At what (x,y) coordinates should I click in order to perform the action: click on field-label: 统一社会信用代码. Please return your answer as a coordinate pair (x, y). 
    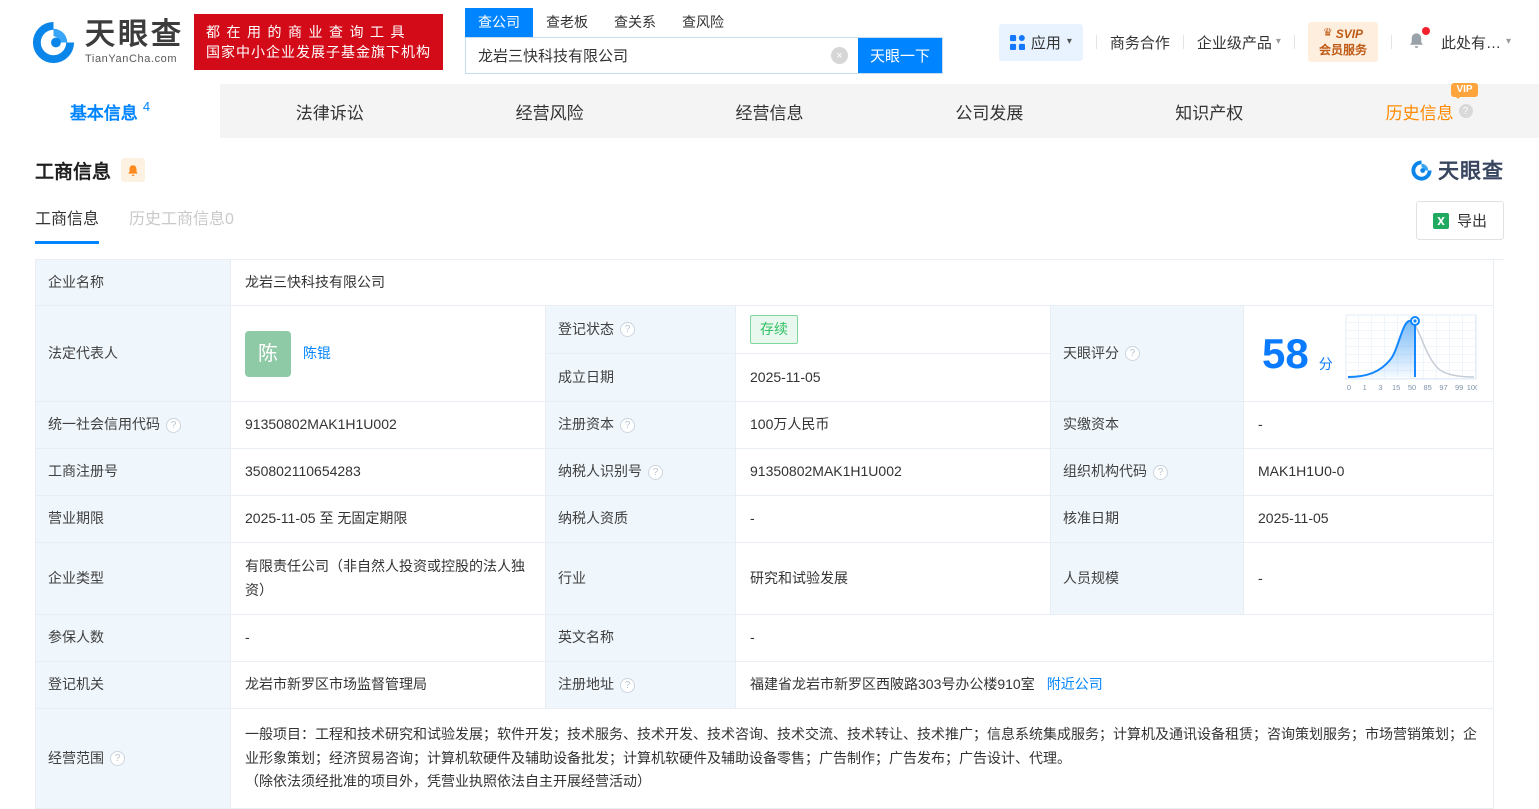
    Looking at the image, I should click on (133, 425).